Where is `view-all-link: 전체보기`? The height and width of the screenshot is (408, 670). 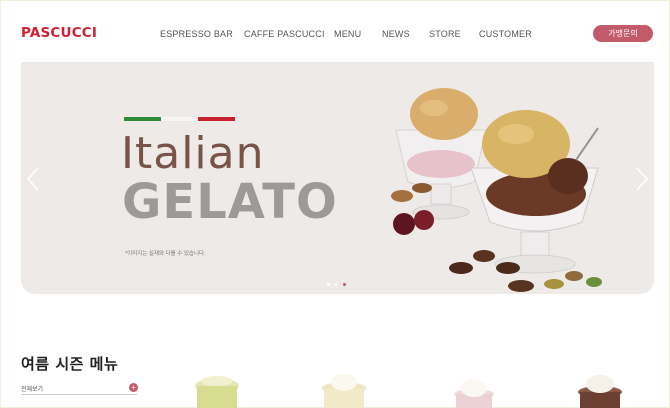 view-all-link: 전체보기 is located at coordinates (32, 388).